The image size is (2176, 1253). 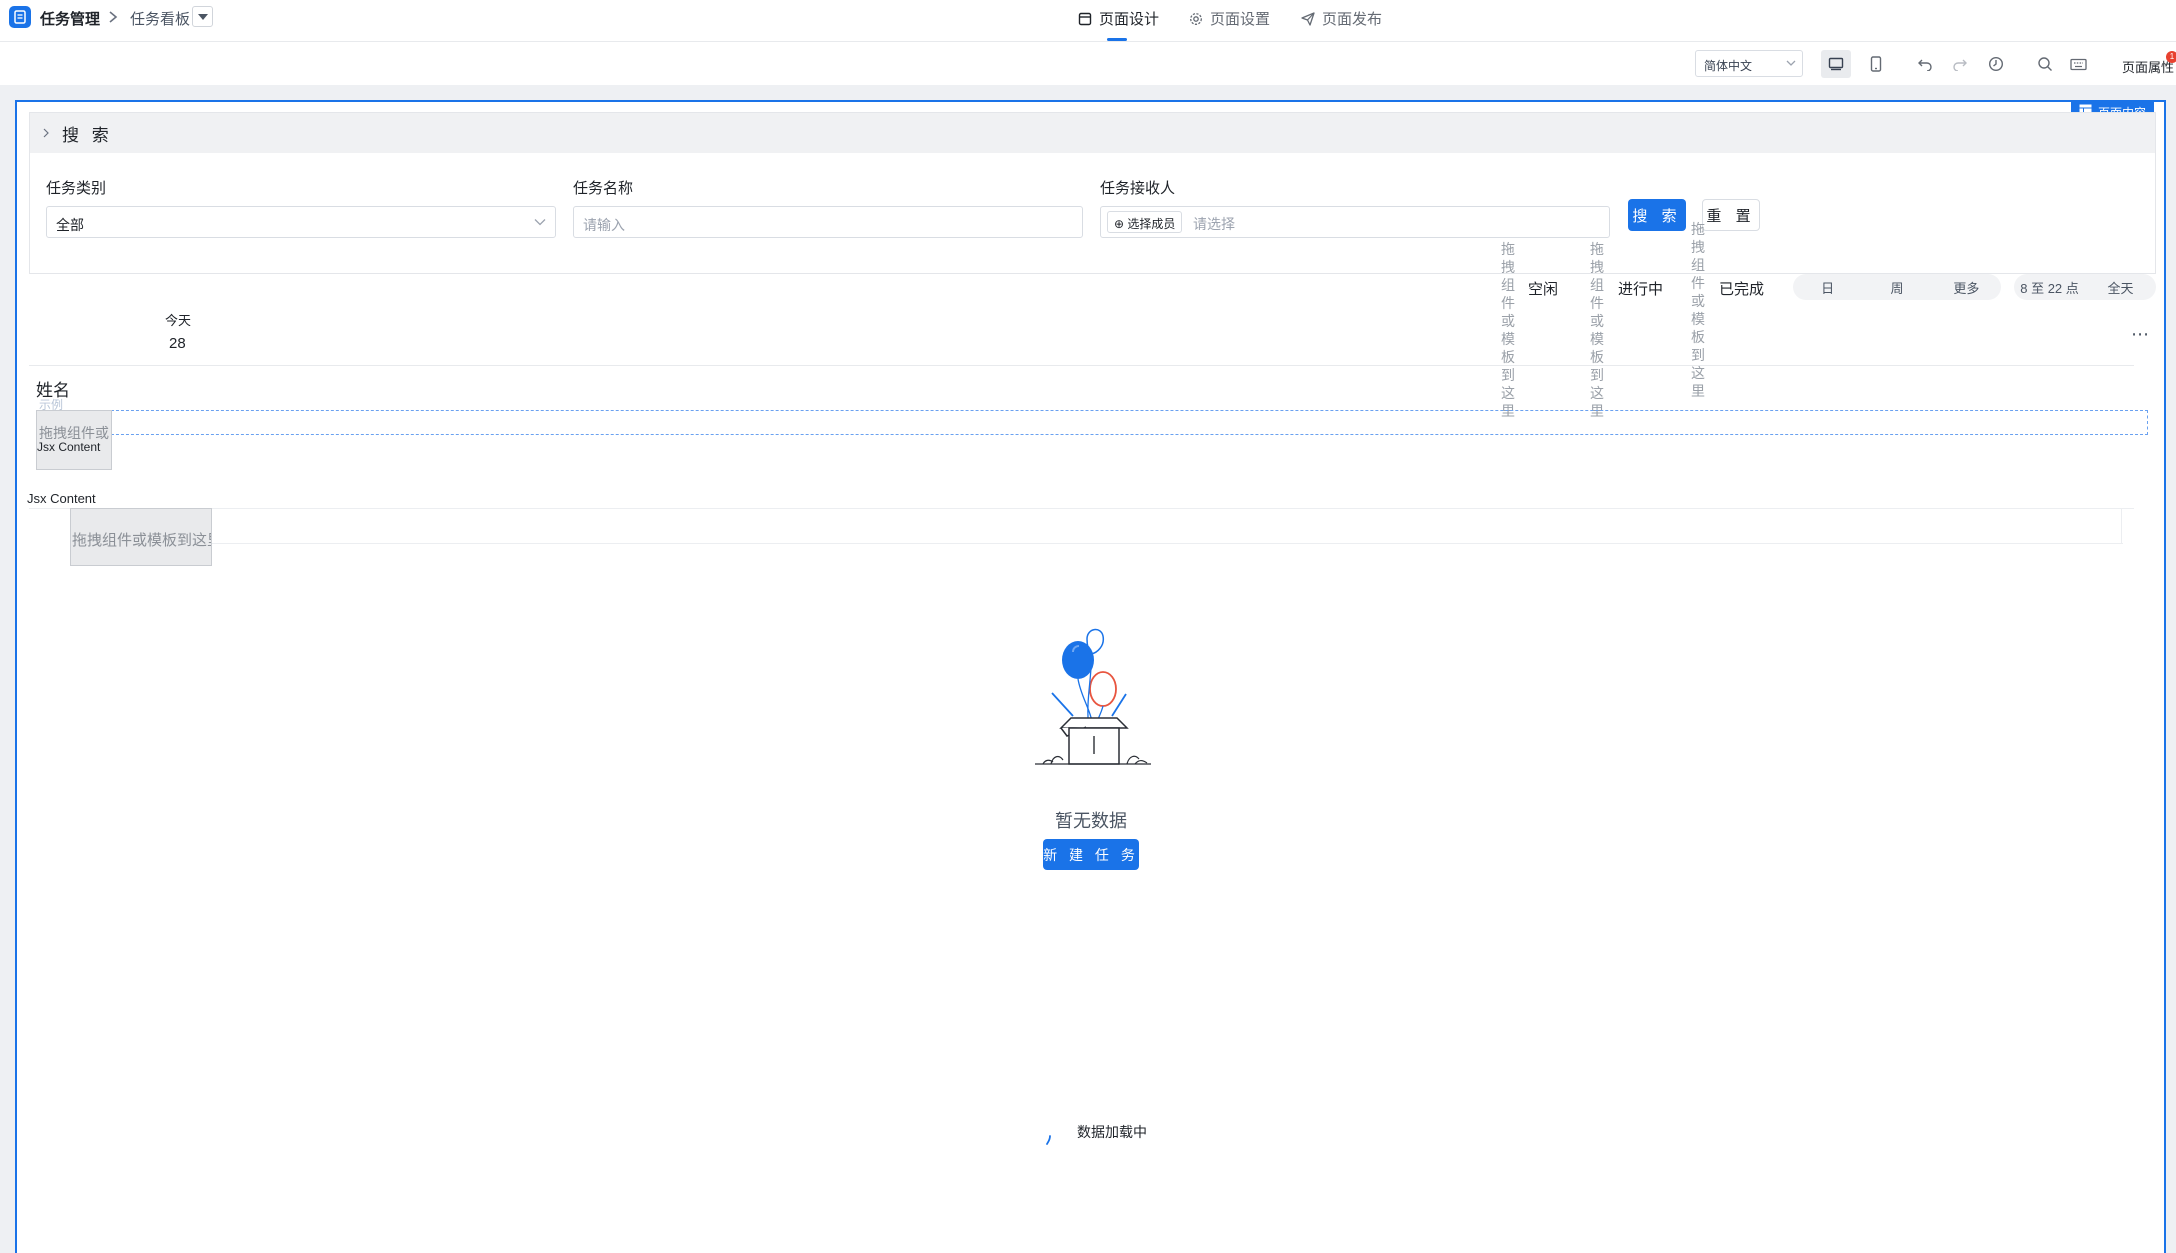 What do you see at coordinates (1355, 222) in the screenshot?
I see `assignee-field: ⊕ 选择成员 请选择` at bounding box center [1355, 222].